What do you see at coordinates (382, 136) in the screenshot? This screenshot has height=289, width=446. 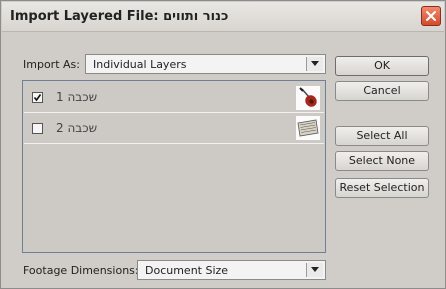 I see `select-all-button: Select All` at bounding box center [382, 136].